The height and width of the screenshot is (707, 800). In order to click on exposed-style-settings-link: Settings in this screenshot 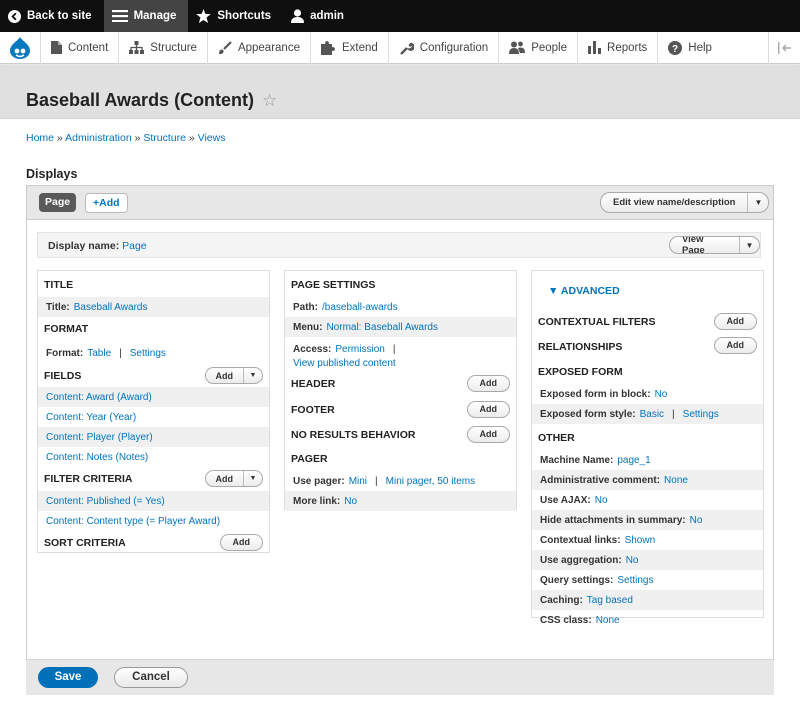, I will do `click(701, 414)`.